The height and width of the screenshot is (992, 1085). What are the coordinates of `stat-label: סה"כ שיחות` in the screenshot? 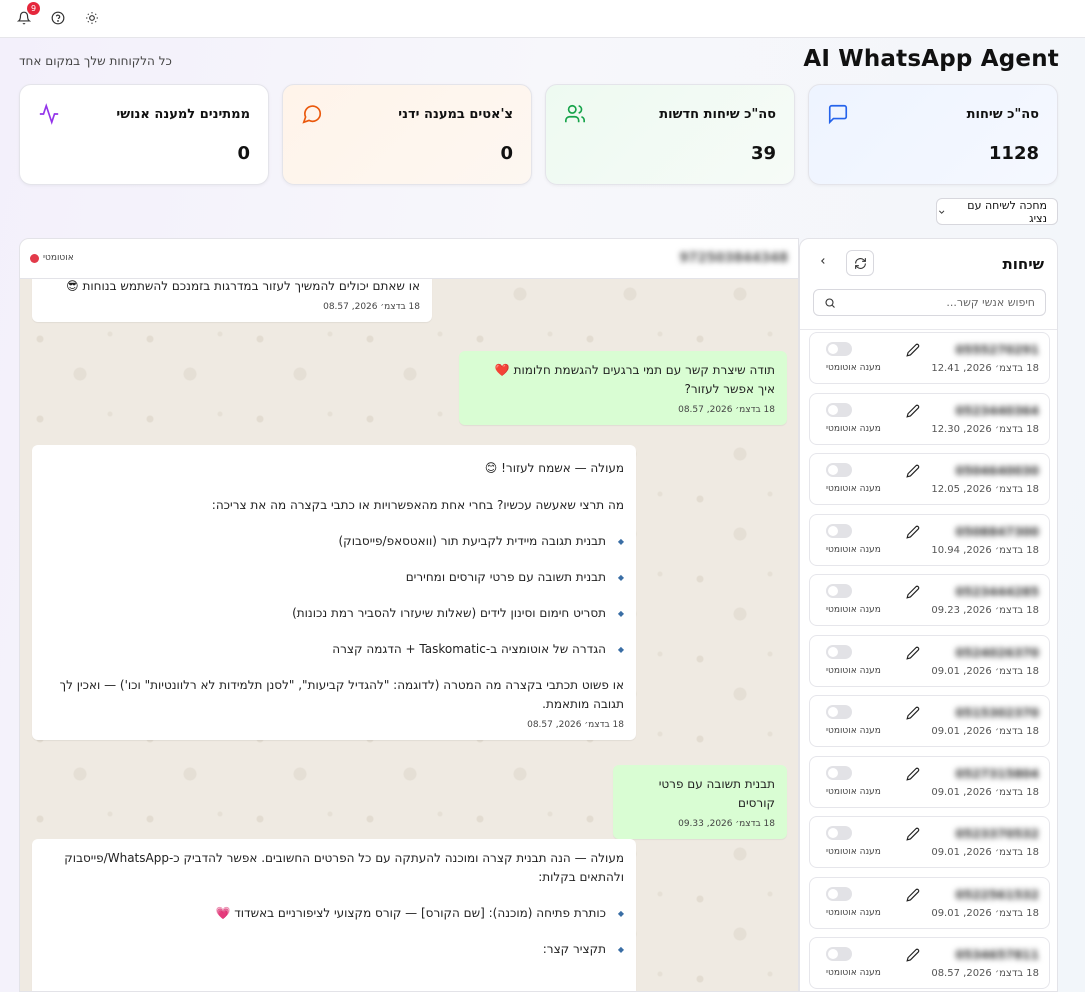 It's located at (1002, 114).